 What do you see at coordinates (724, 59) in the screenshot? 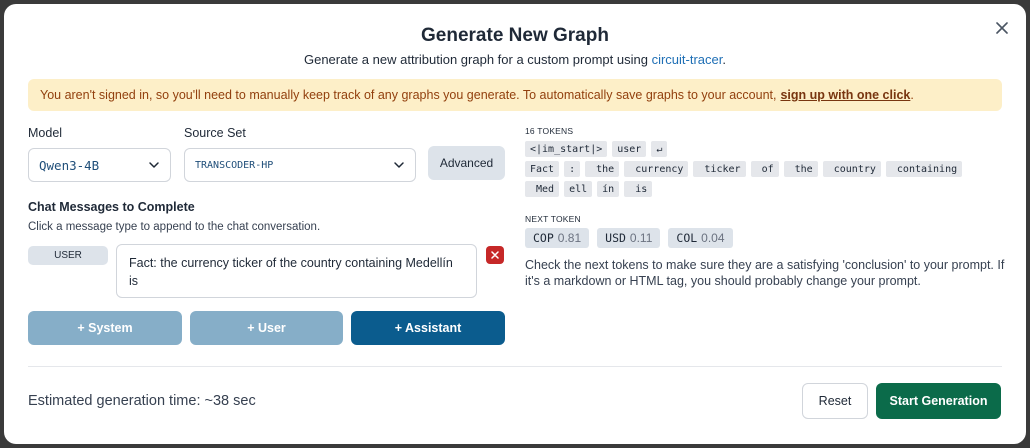
I see `subtitle-end: .` at bounding box center [724, 59].